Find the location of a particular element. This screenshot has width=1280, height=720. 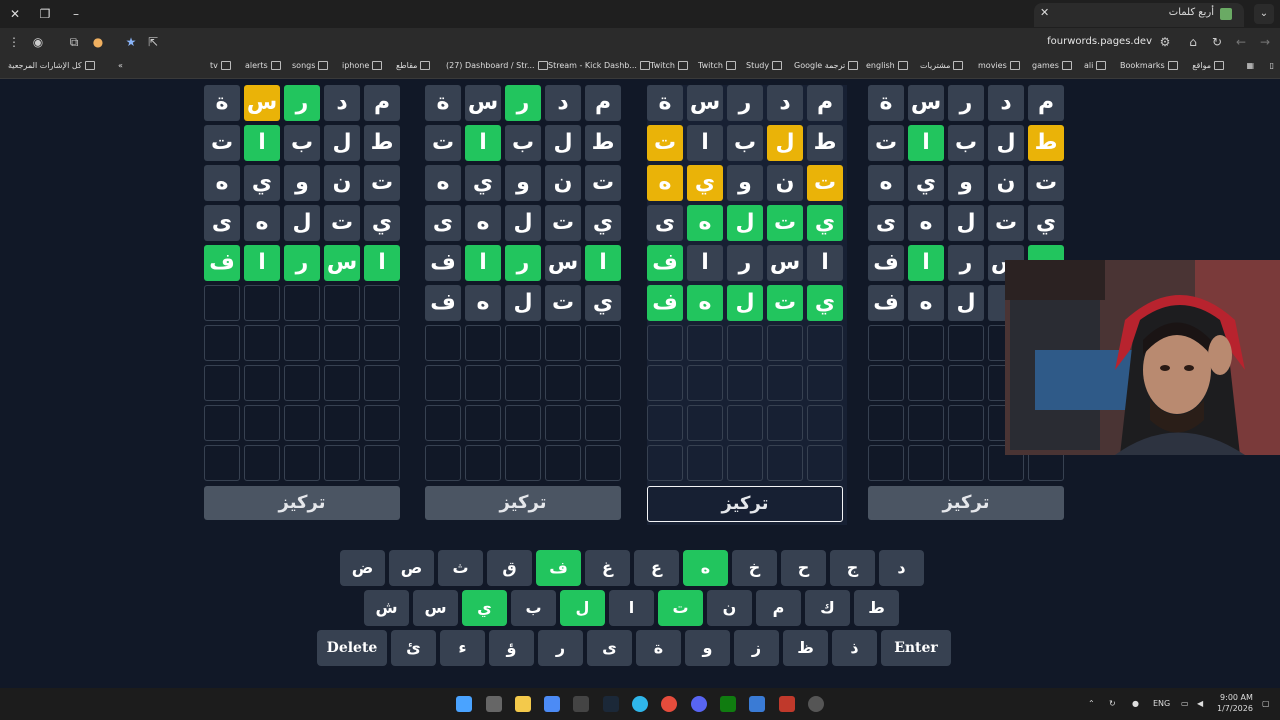

tab-search-icon: ⌄ is located at coordinates (1264, 14).